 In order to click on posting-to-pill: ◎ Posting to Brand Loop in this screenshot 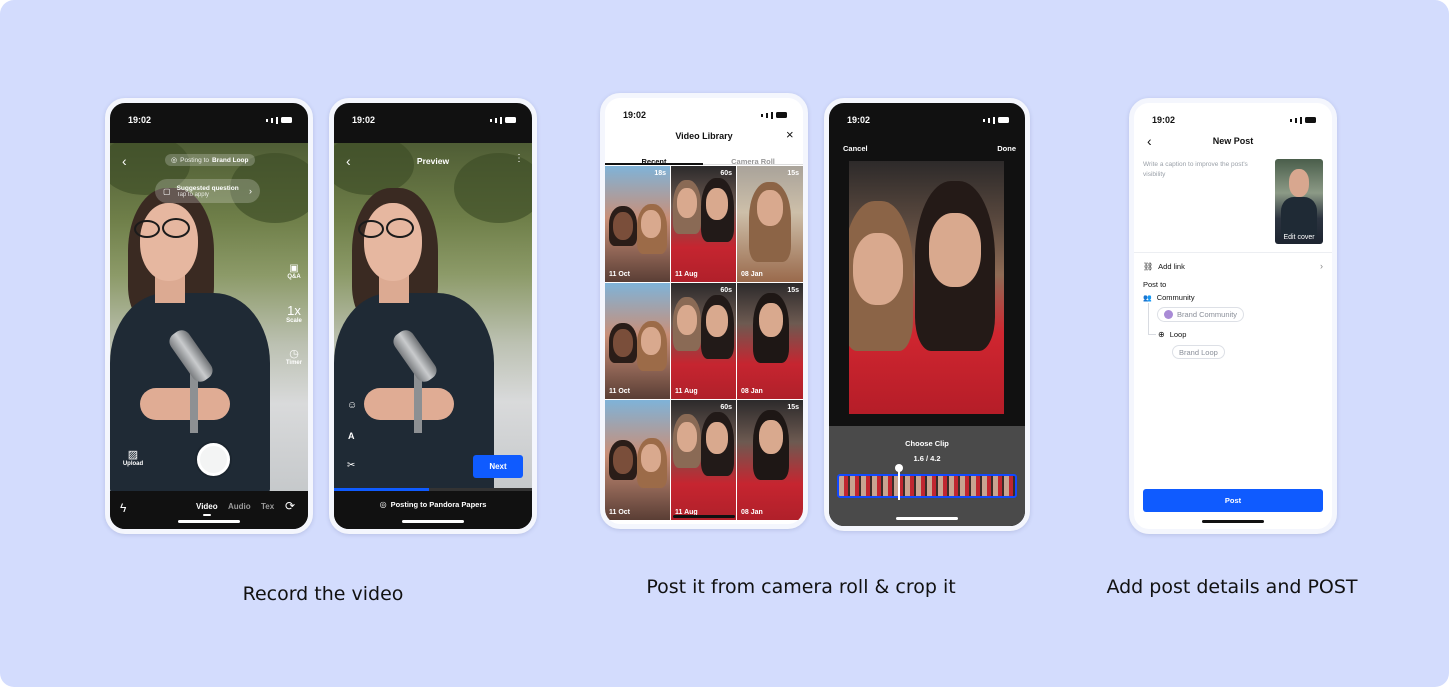, I will do `click(210, 160)`.